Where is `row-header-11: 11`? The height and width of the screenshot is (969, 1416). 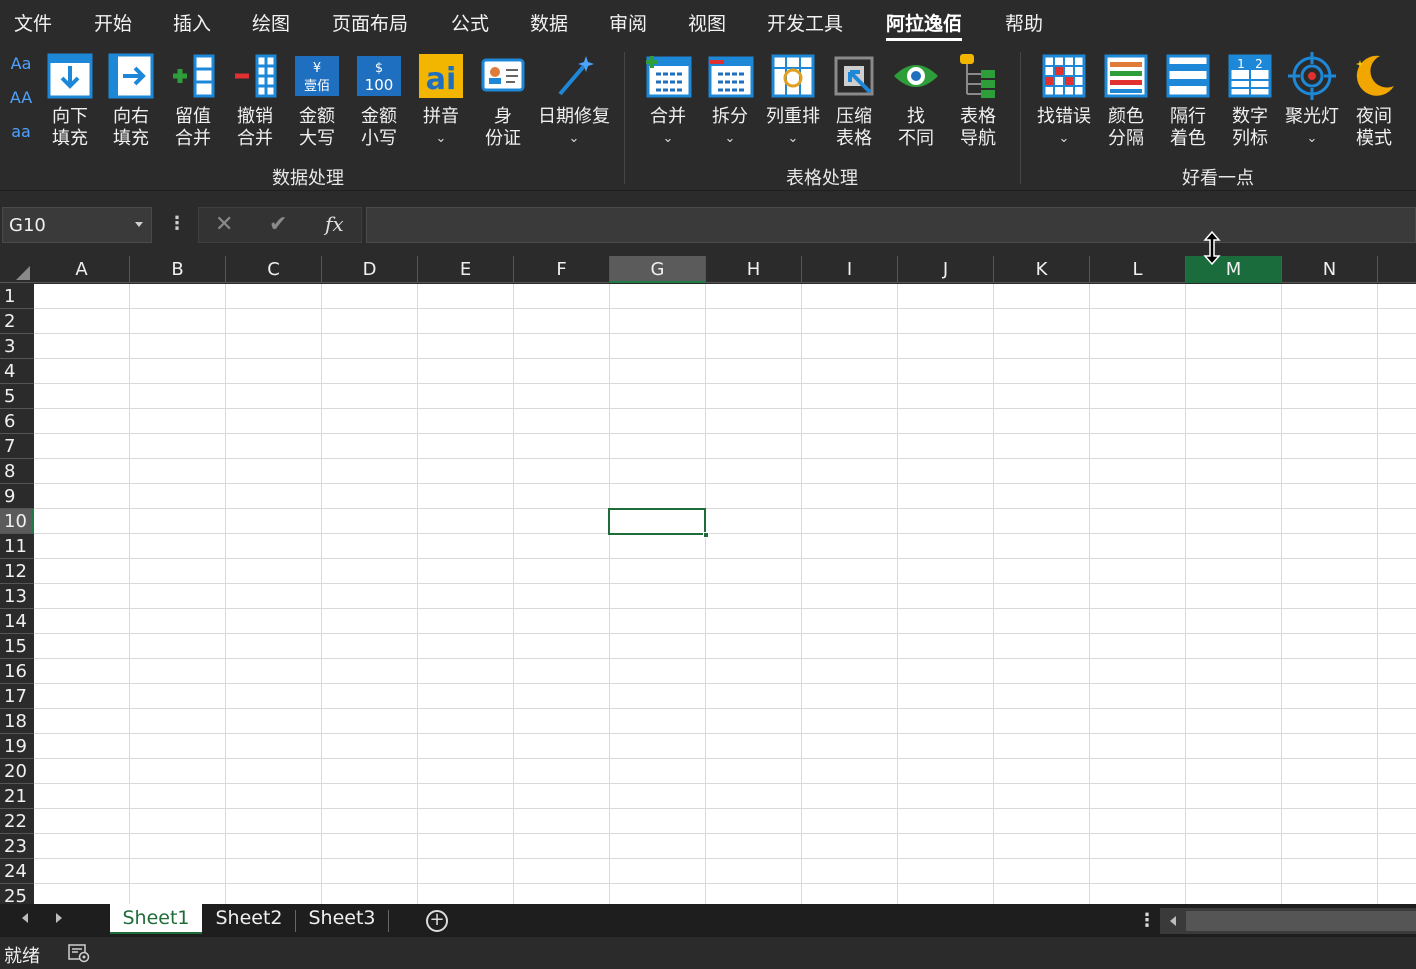
row-header-11: 11 is located at coordinates (17, 546).